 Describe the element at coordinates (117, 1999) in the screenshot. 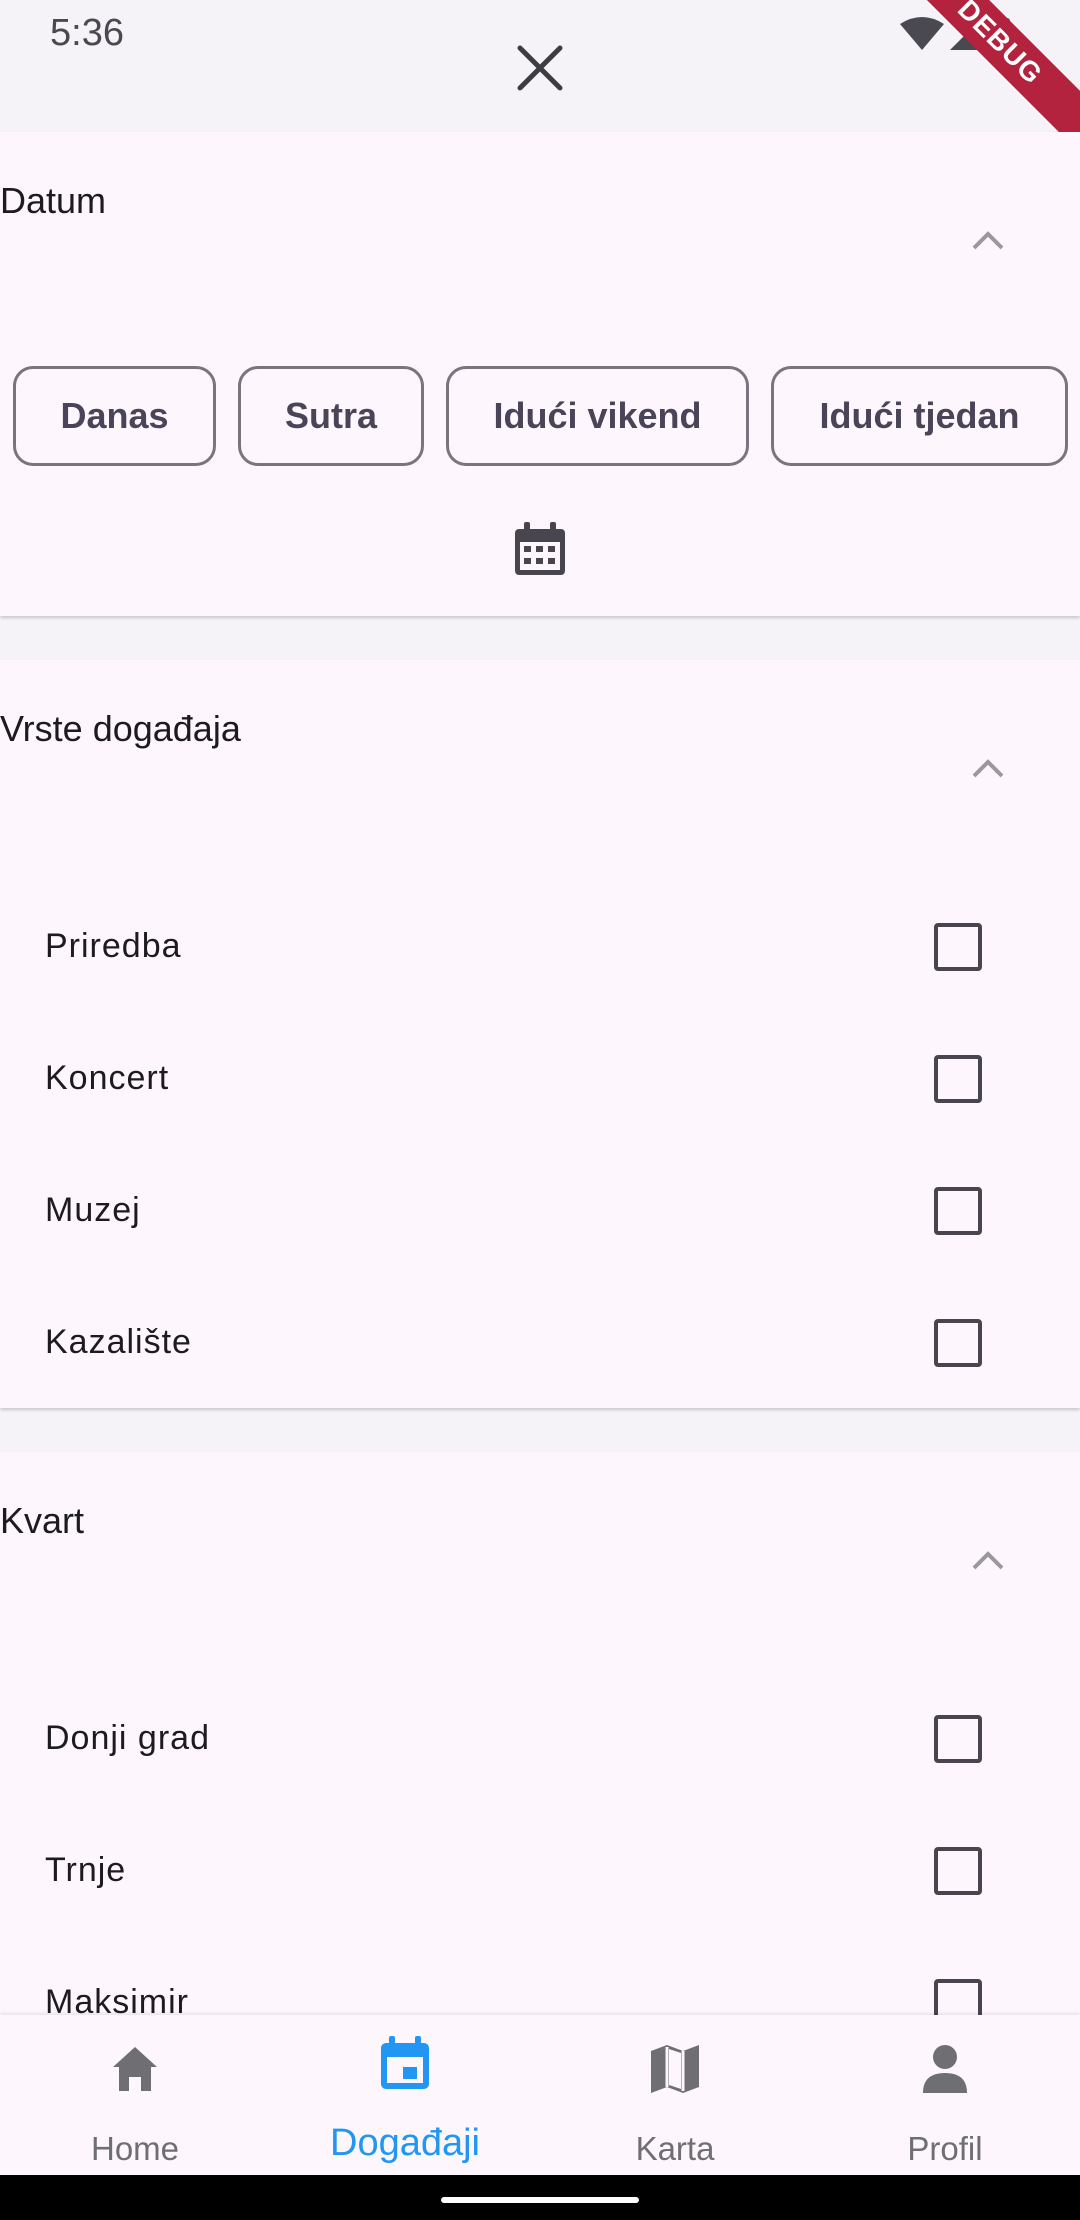

I see `district-label: Maksimir` at that location.